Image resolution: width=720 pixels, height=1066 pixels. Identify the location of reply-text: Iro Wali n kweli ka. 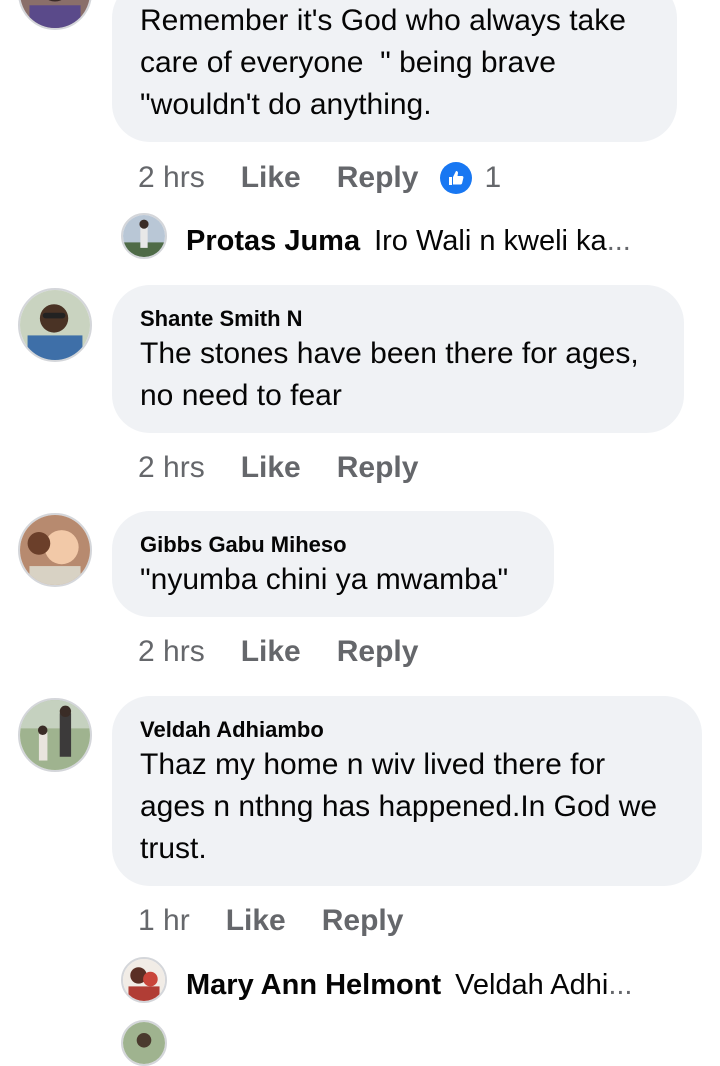
(490, 240).